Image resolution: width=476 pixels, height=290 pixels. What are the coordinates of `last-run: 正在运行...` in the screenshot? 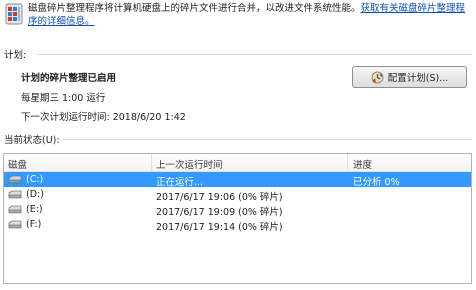 It's located at (180, 182).